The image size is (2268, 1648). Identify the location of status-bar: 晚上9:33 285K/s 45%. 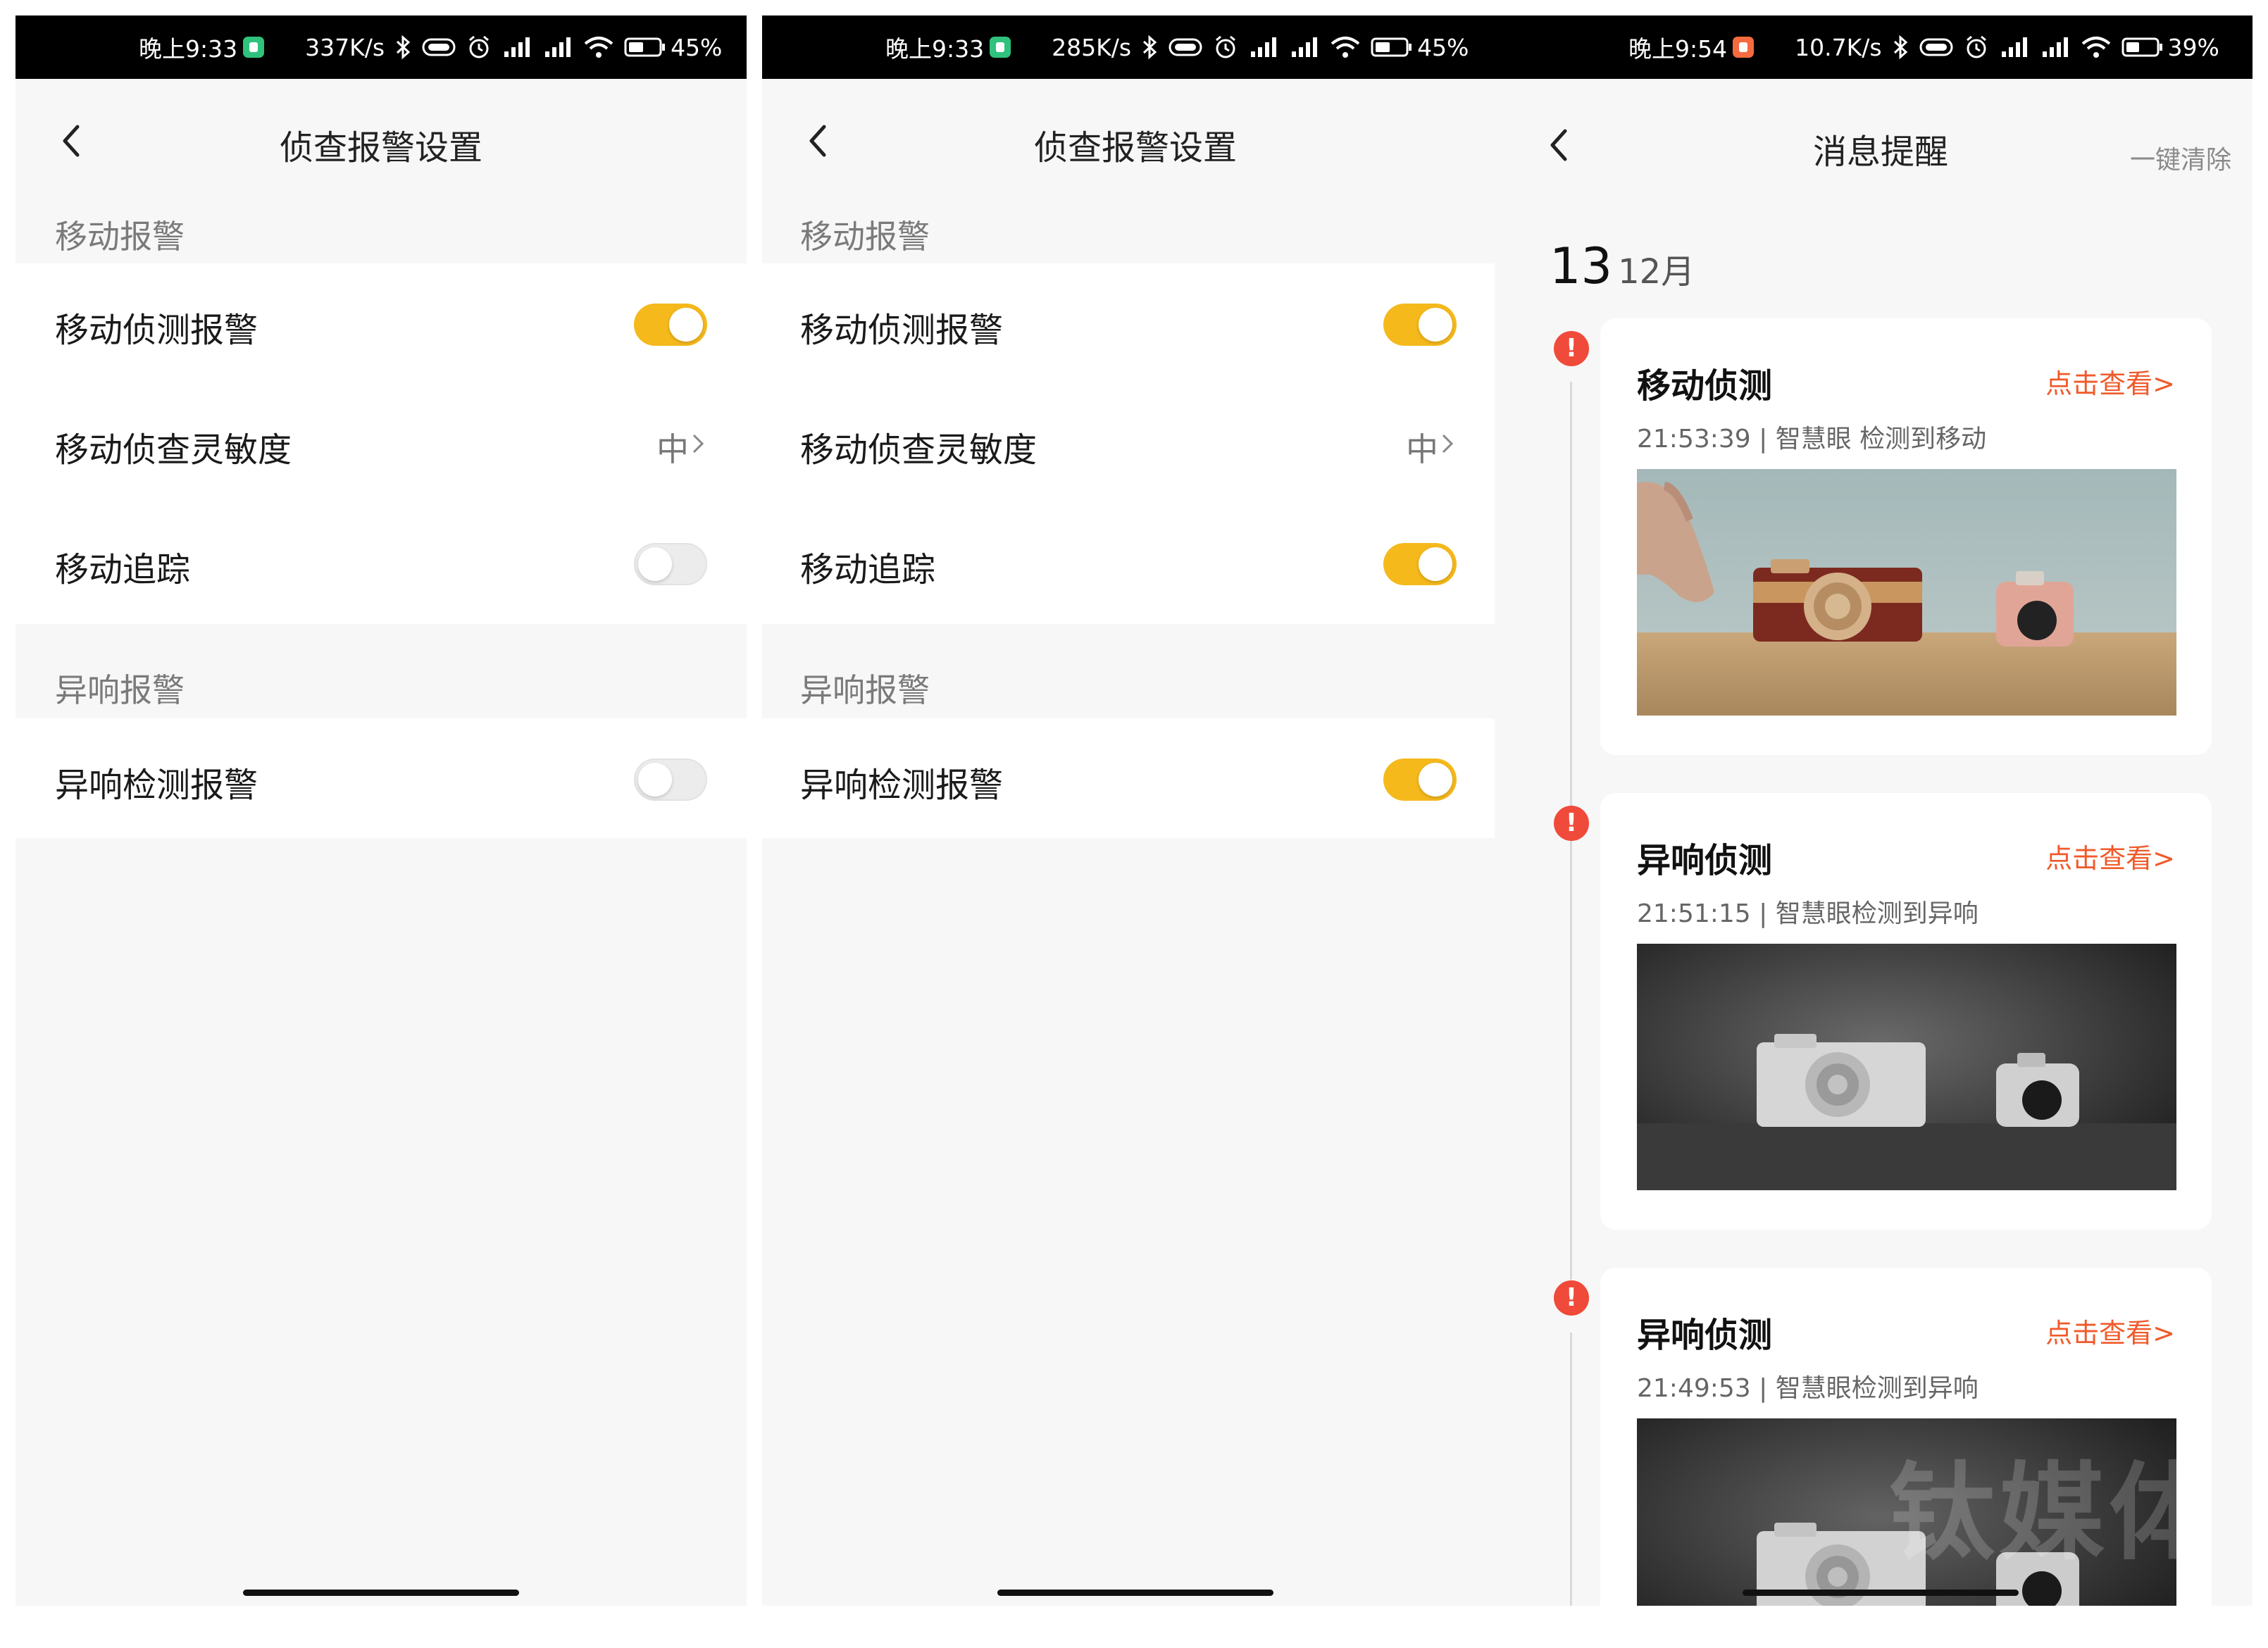
(1136, 47).